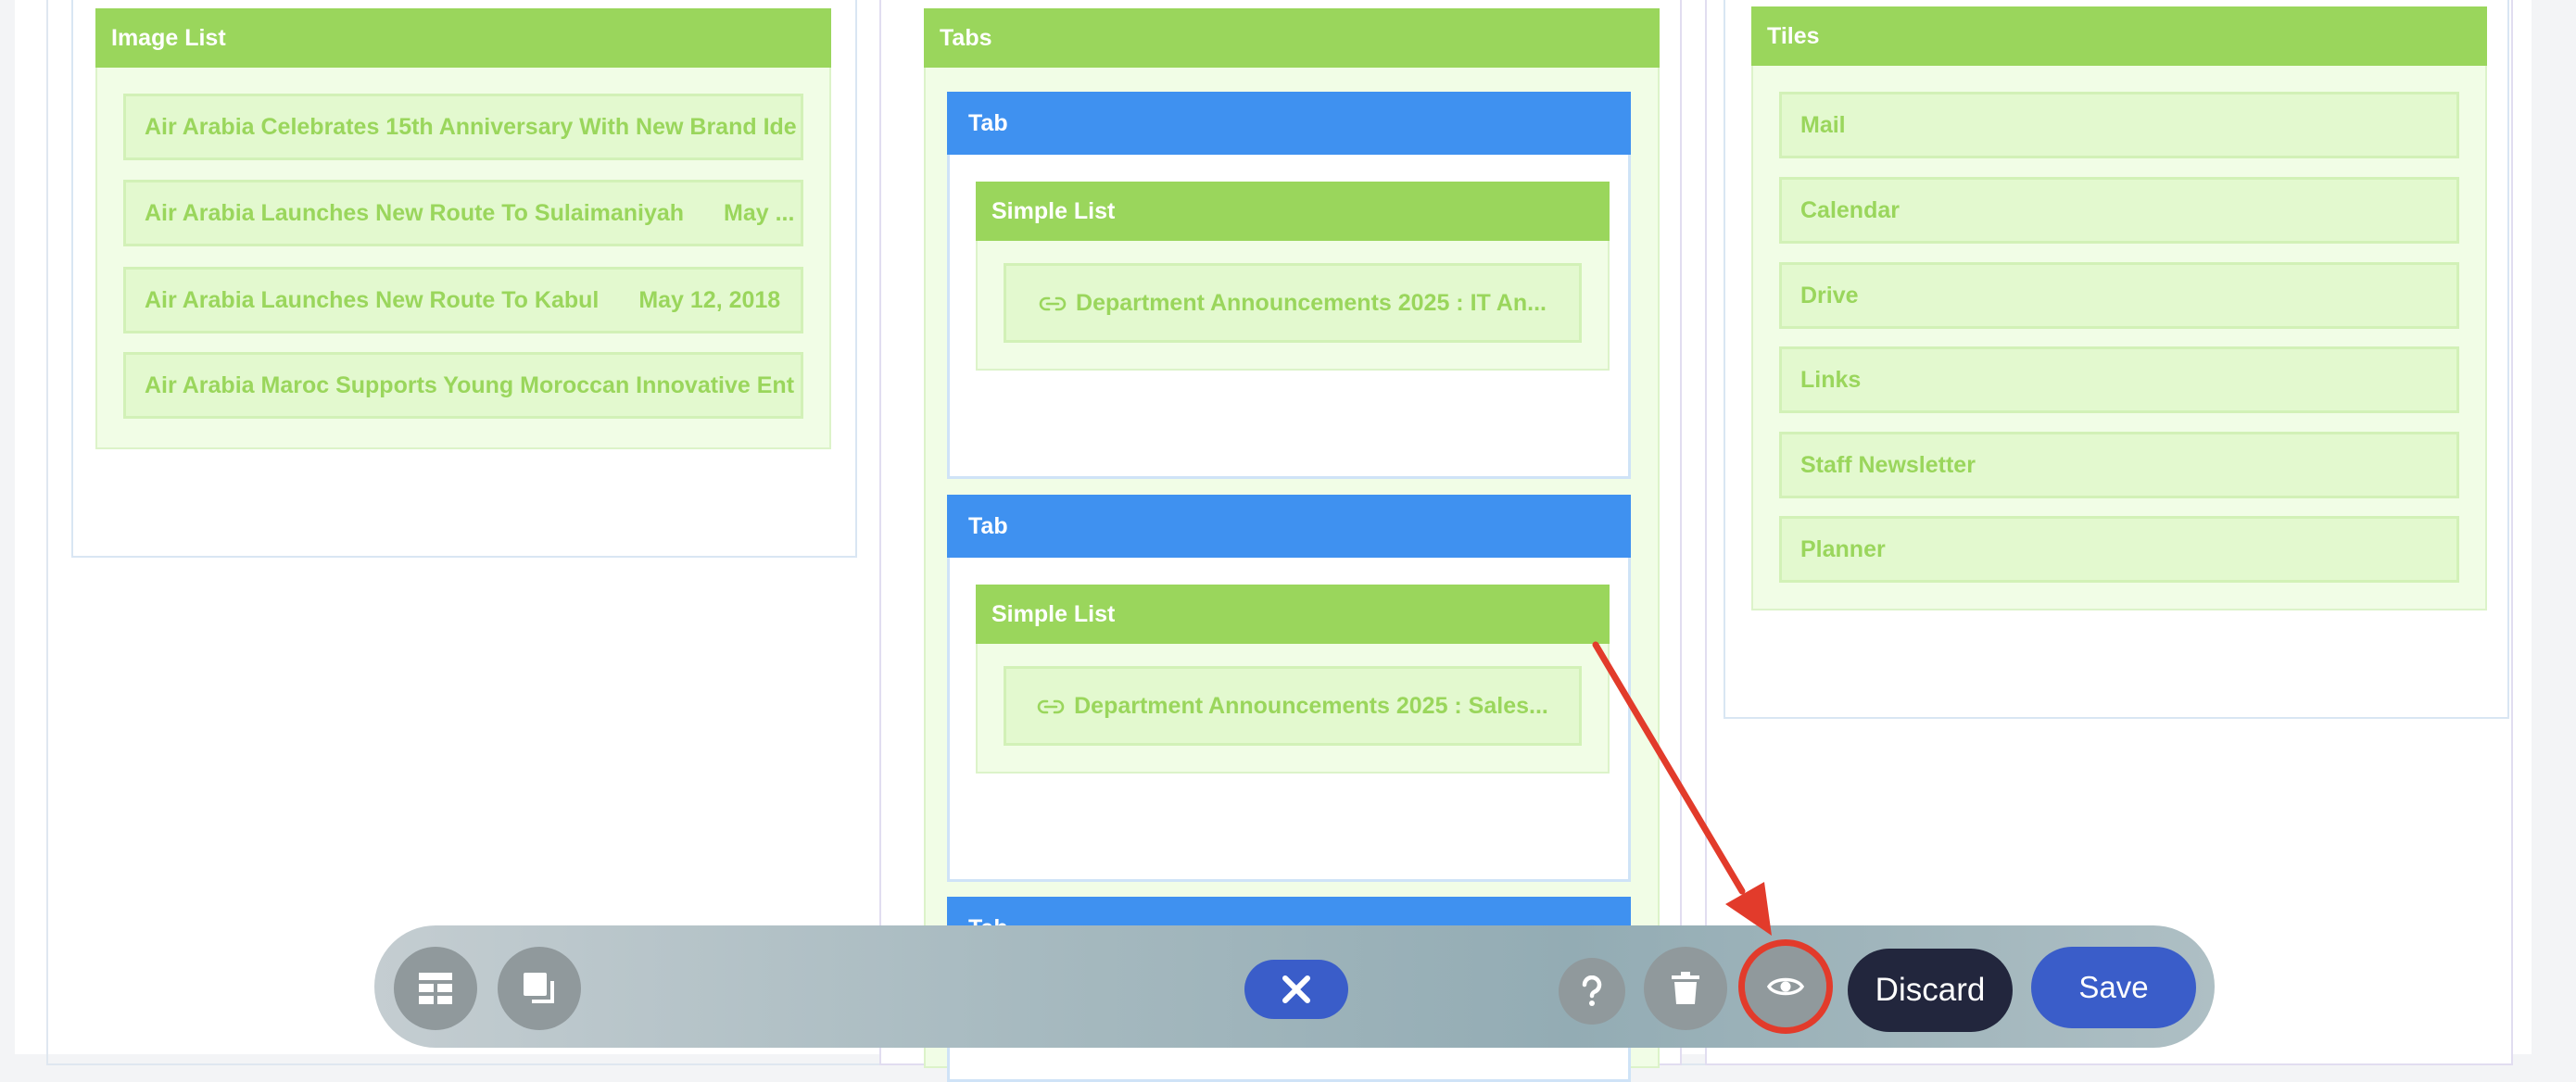  I want to click on eye-icon, so click(1785, 986).